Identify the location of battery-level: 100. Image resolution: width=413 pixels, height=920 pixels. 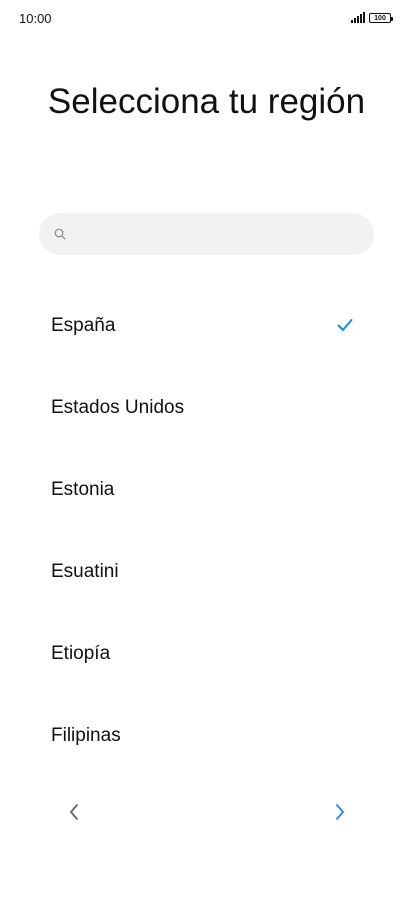
(380, 18).